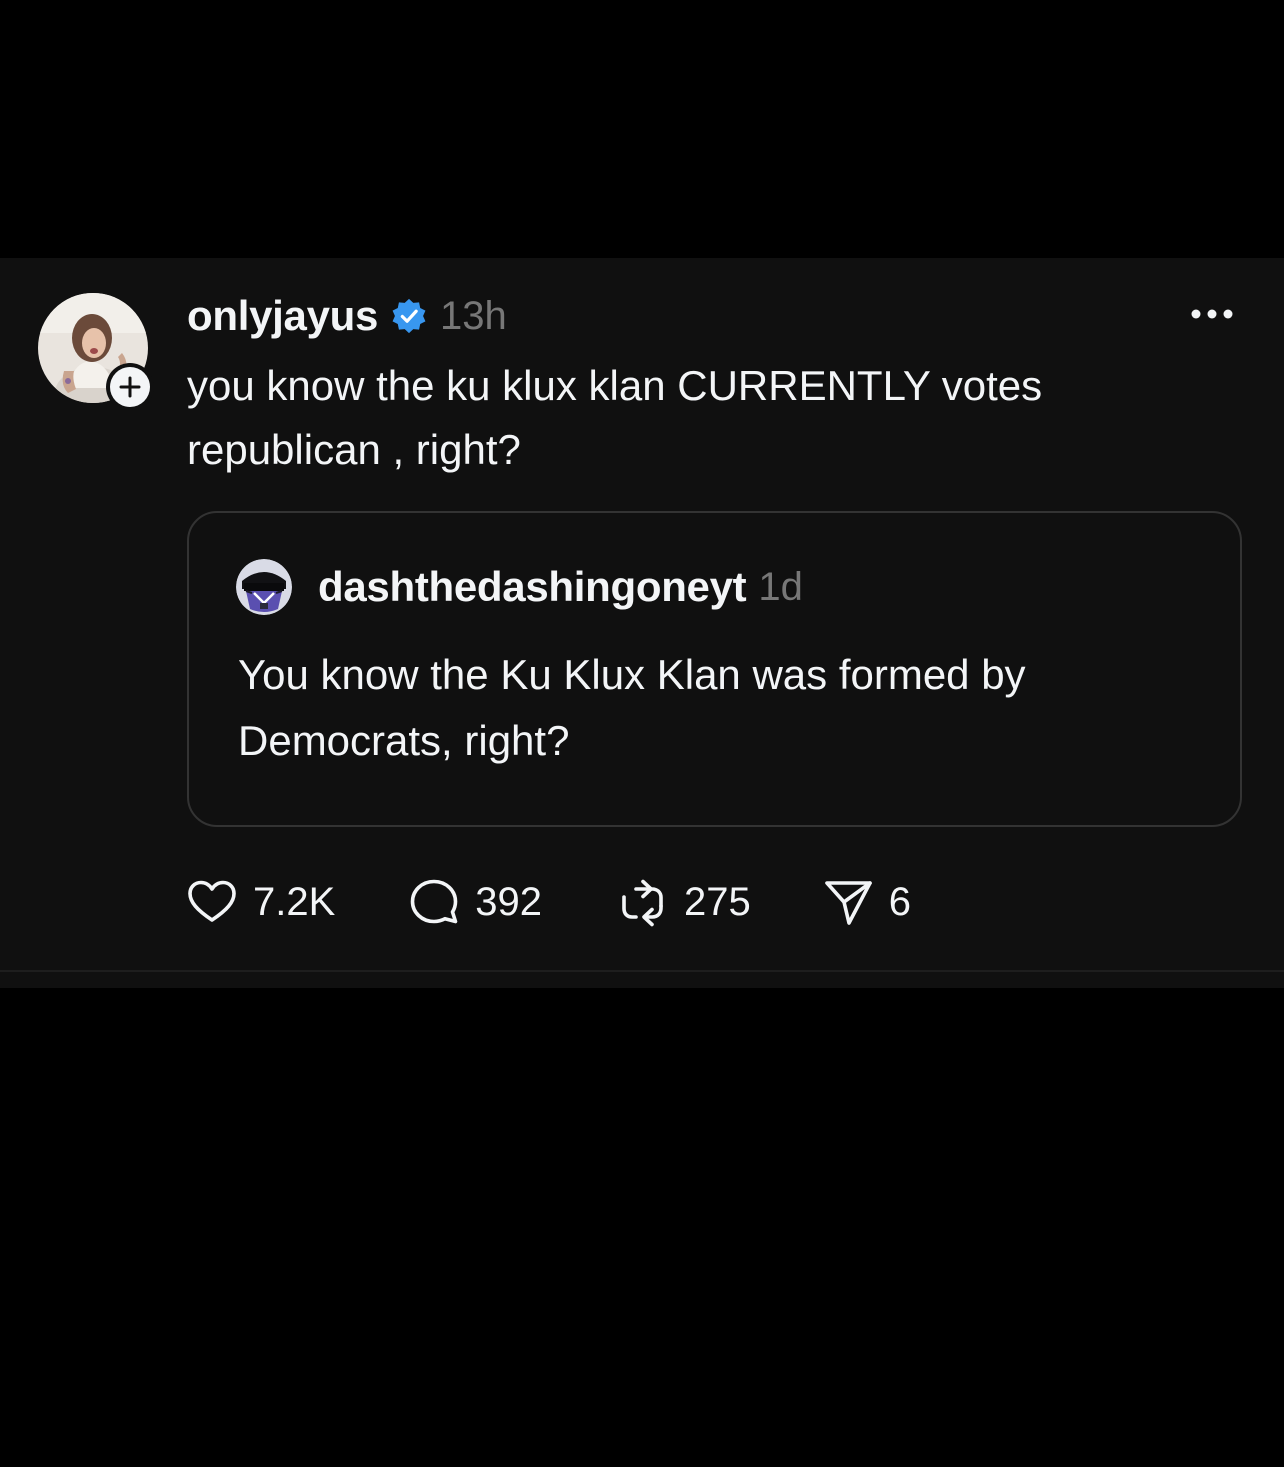  I want to click on helmet-avatar-icon, so click(264, 587).